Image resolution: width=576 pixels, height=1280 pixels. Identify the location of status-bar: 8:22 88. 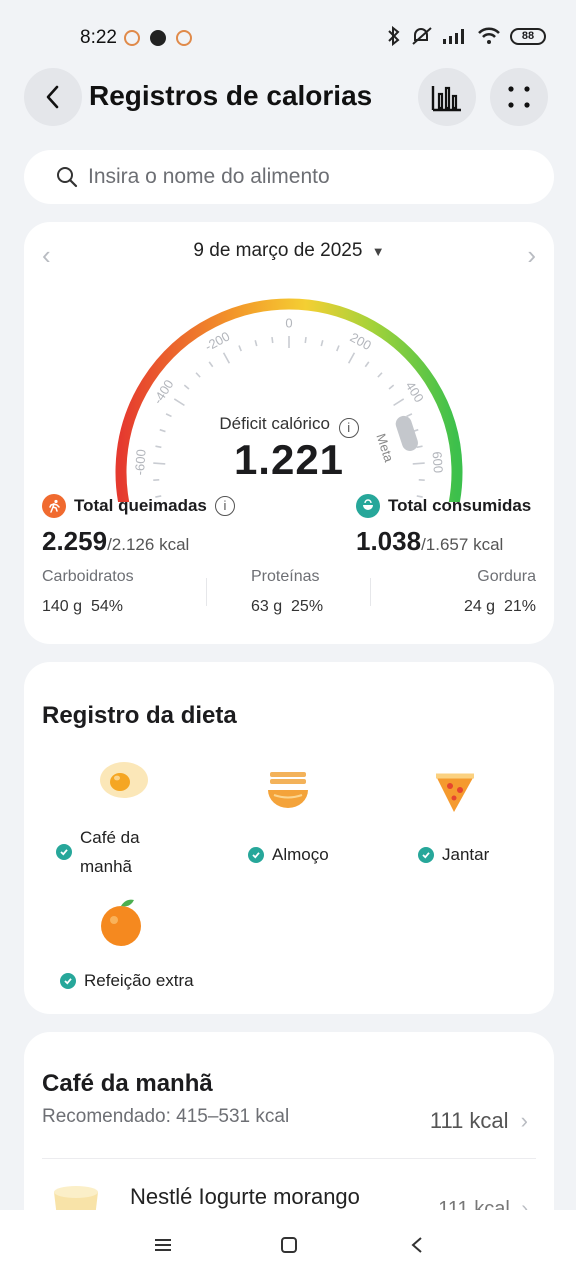
(288, 35).